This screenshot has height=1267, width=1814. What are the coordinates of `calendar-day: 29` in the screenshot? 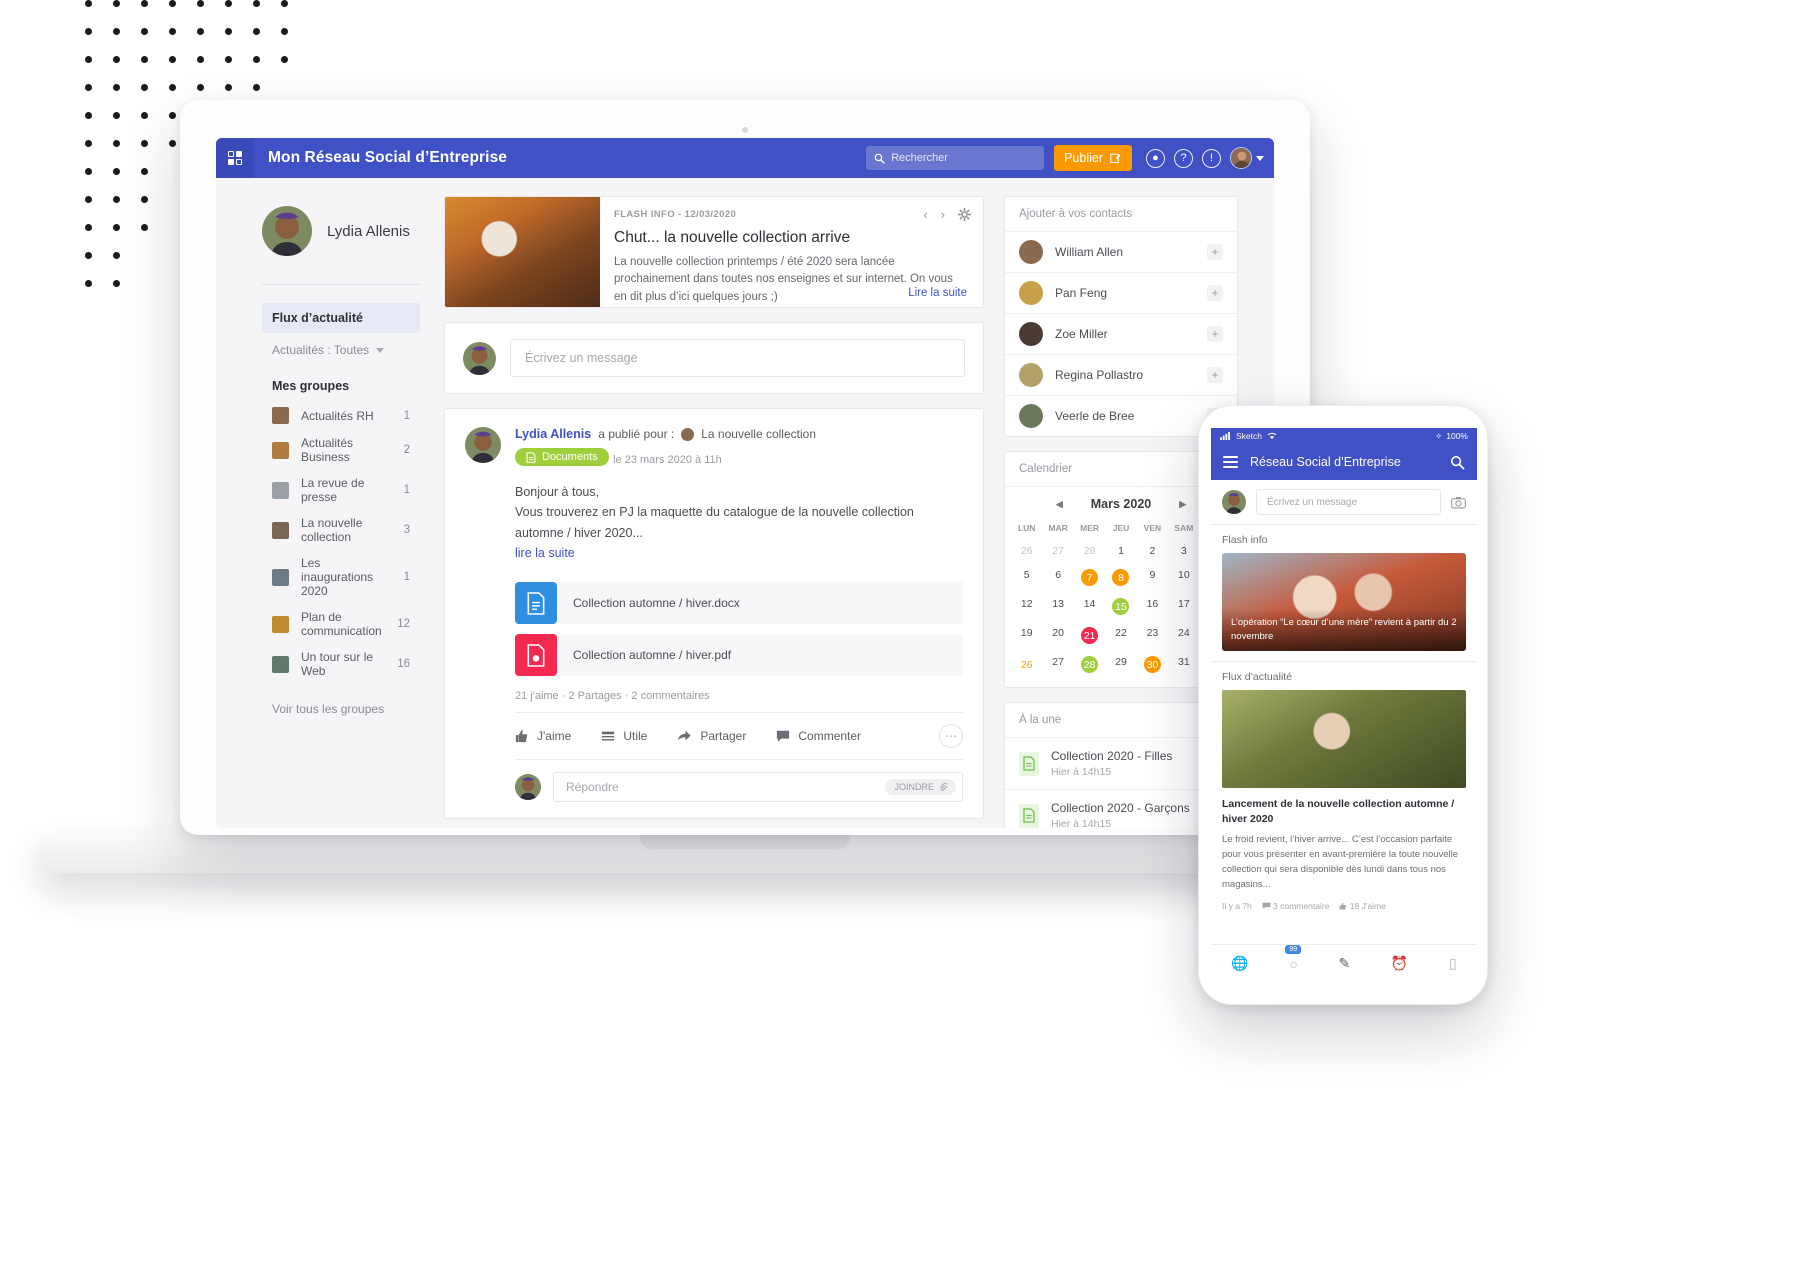 It's located at (1120, 664).